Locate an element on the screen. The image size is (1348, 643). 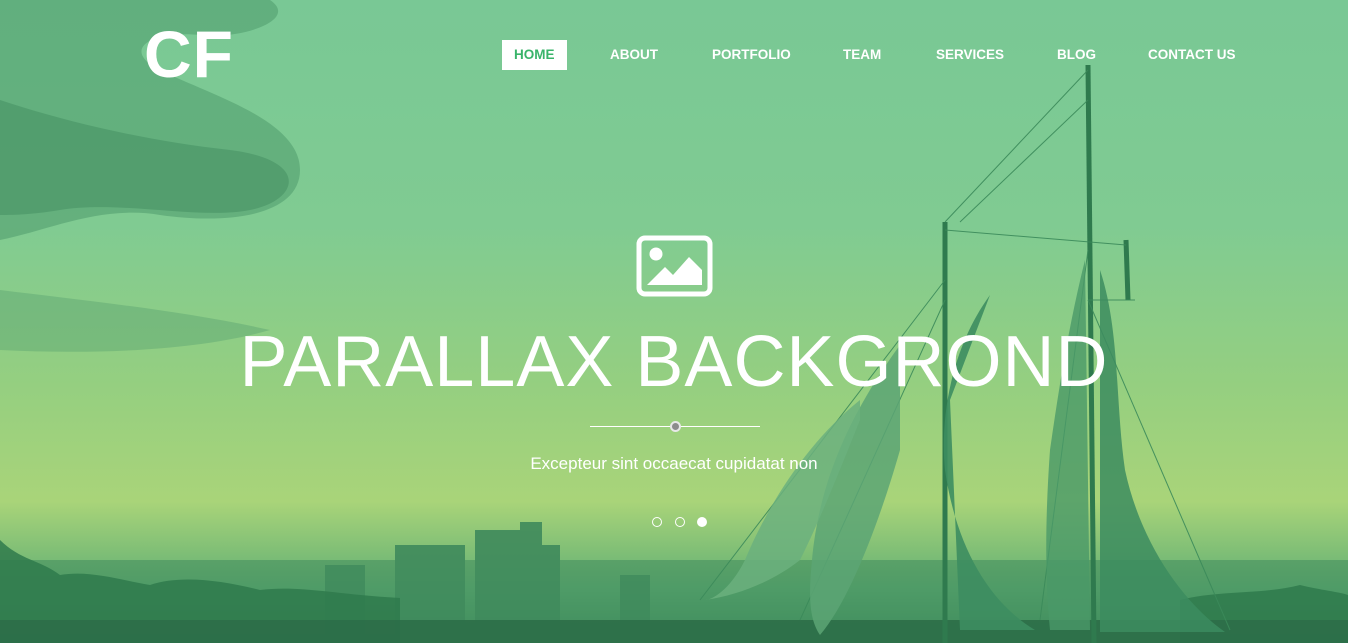
nav-item-blog: BLOG is located at coordinates (1076, 55).